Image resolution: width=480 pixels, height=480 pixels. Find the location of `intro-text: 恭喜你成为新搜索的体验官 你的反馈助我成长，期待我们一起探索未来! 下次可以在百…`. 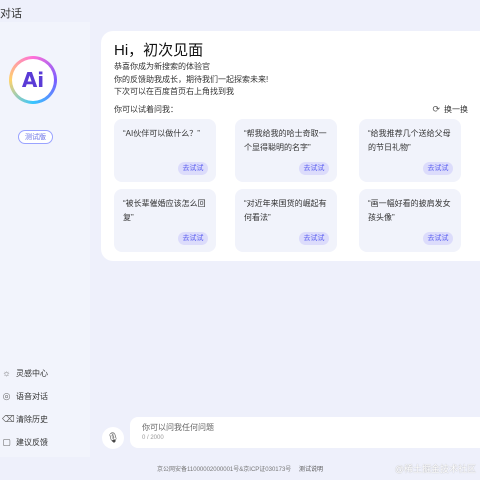

intro-text: 恭喜你成为新搜索的体验官 你的反馈助我成长，期待我们一起探索未来! 下次可以在百… is located at coordinates (191, 79).